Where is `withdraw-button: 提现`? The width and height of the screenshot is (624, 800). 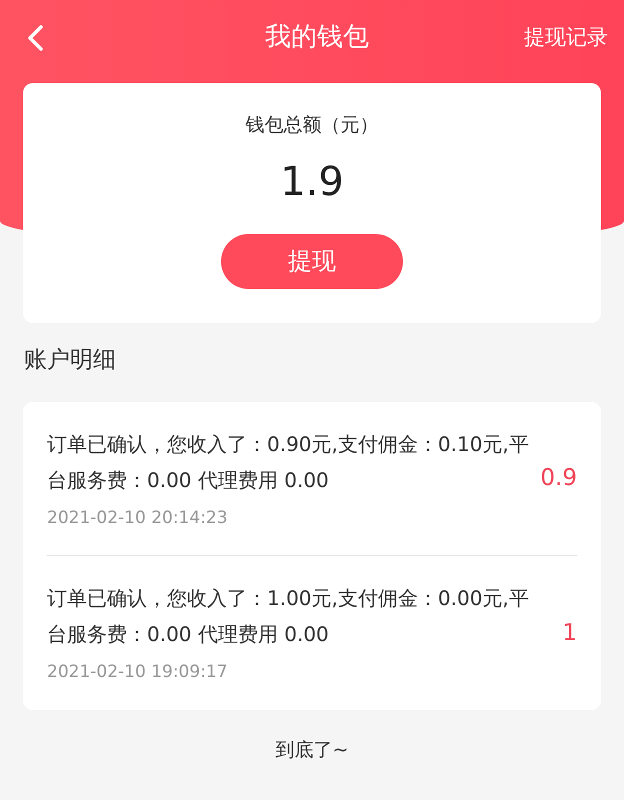 withdraw-button: 提现 is located at coordinates (312, 261).